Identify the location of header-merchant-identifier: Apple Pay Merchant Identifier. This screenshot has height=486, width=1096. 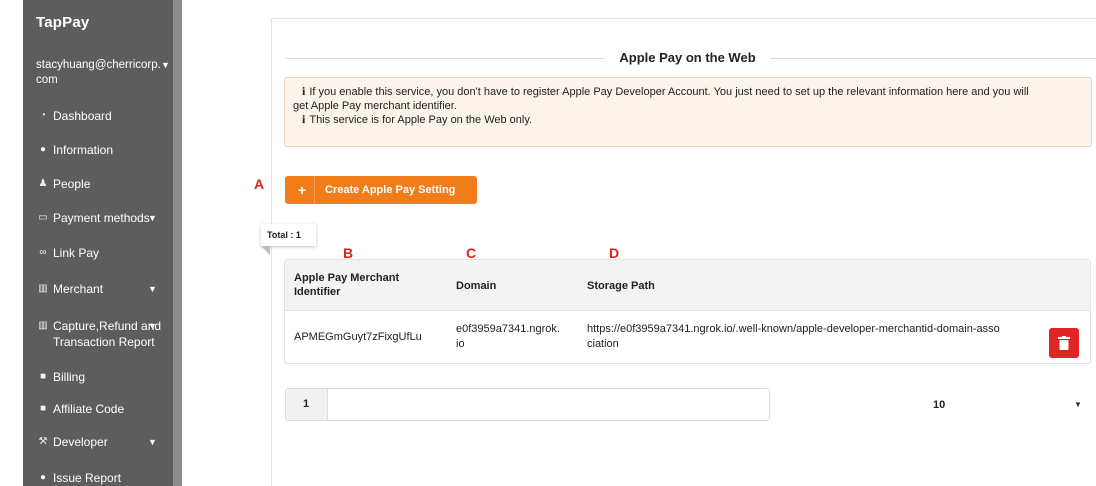
(369, 285).